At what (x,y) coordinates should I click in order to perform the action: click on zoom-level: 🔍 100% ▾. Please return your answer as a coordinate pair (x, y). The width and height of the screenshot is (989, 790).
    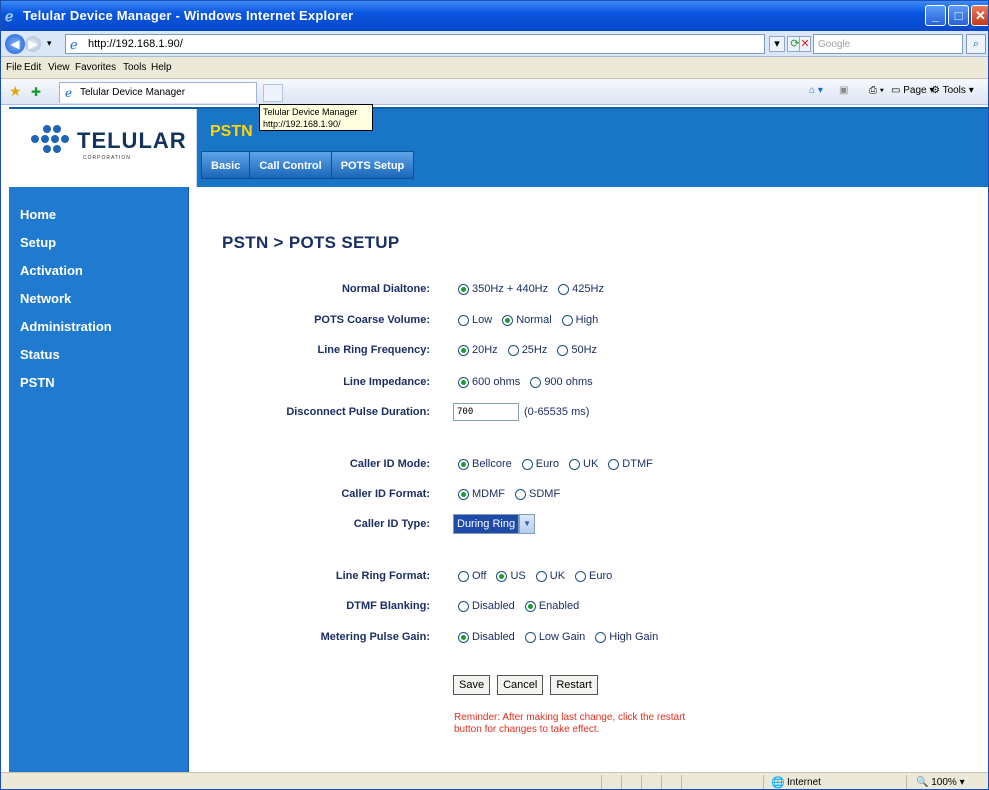
    Looking at the image, I should click on (940, 782).